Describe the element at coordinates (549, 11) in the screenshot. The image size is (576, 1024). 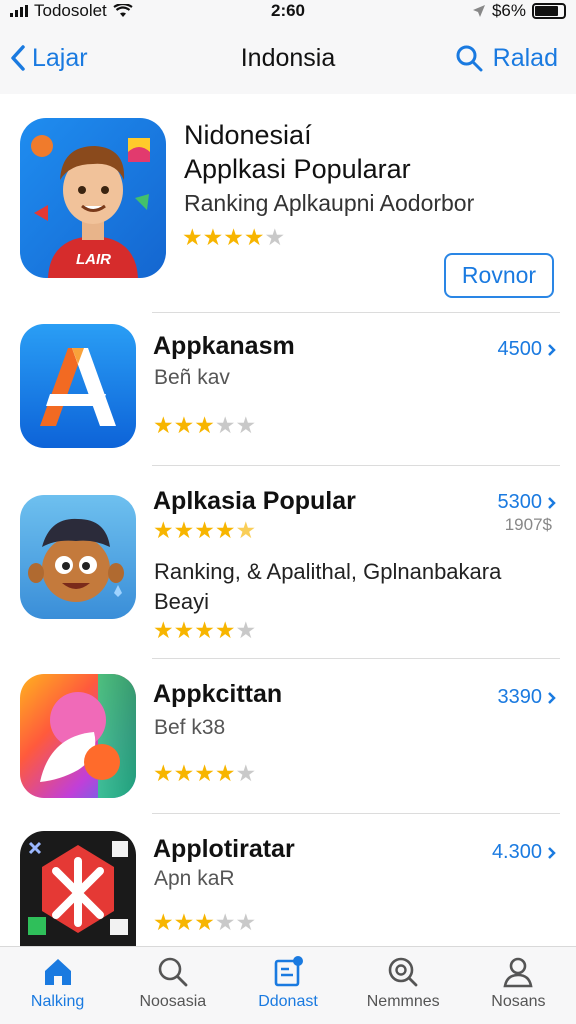
I see `battery-icon` at that location.